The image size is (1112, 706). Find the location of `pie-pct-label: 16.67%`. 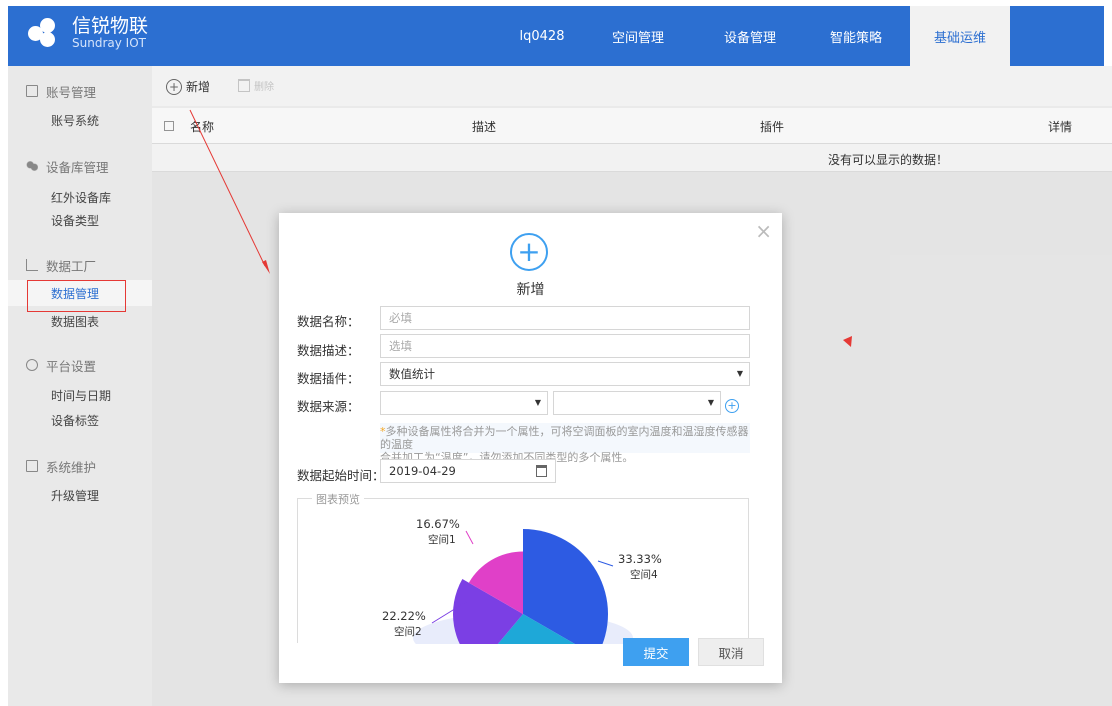

pie-pct-label: 16.67% is located at coordinates (438, 524).